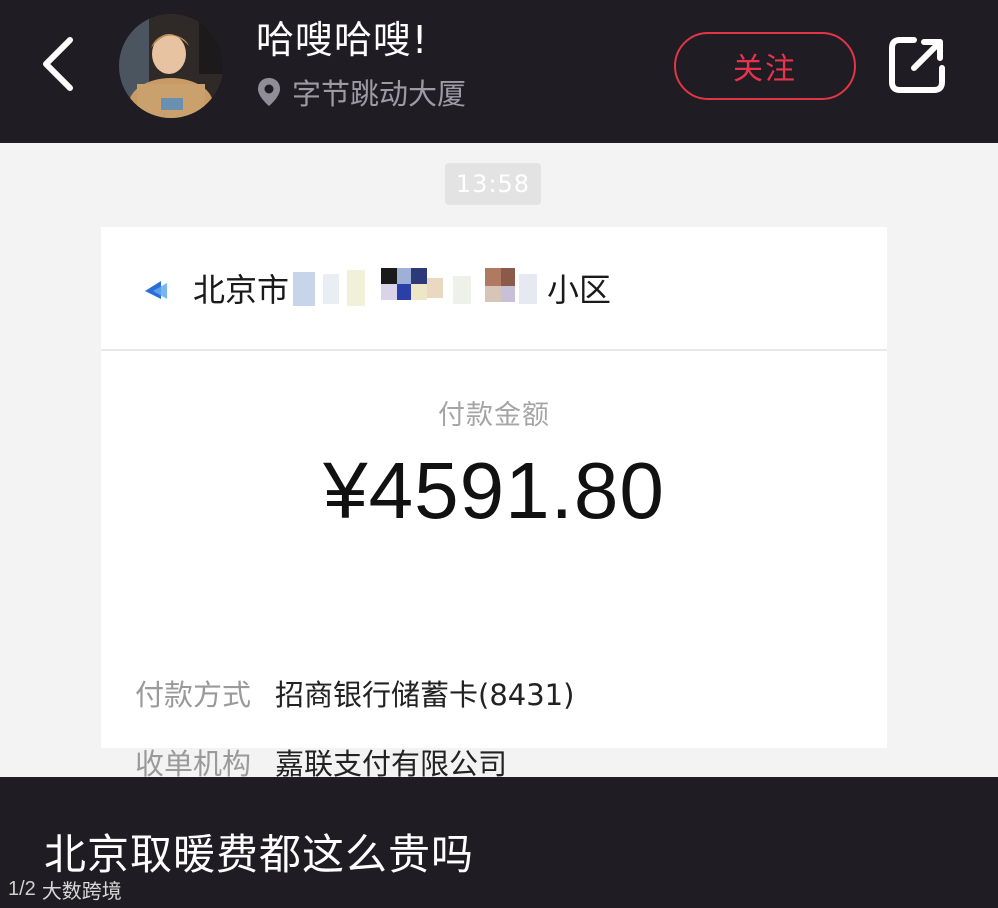 This screenshot has width=998, height=908. I want to click on merchant-name-prefix: 北京市, so click(241, 290).